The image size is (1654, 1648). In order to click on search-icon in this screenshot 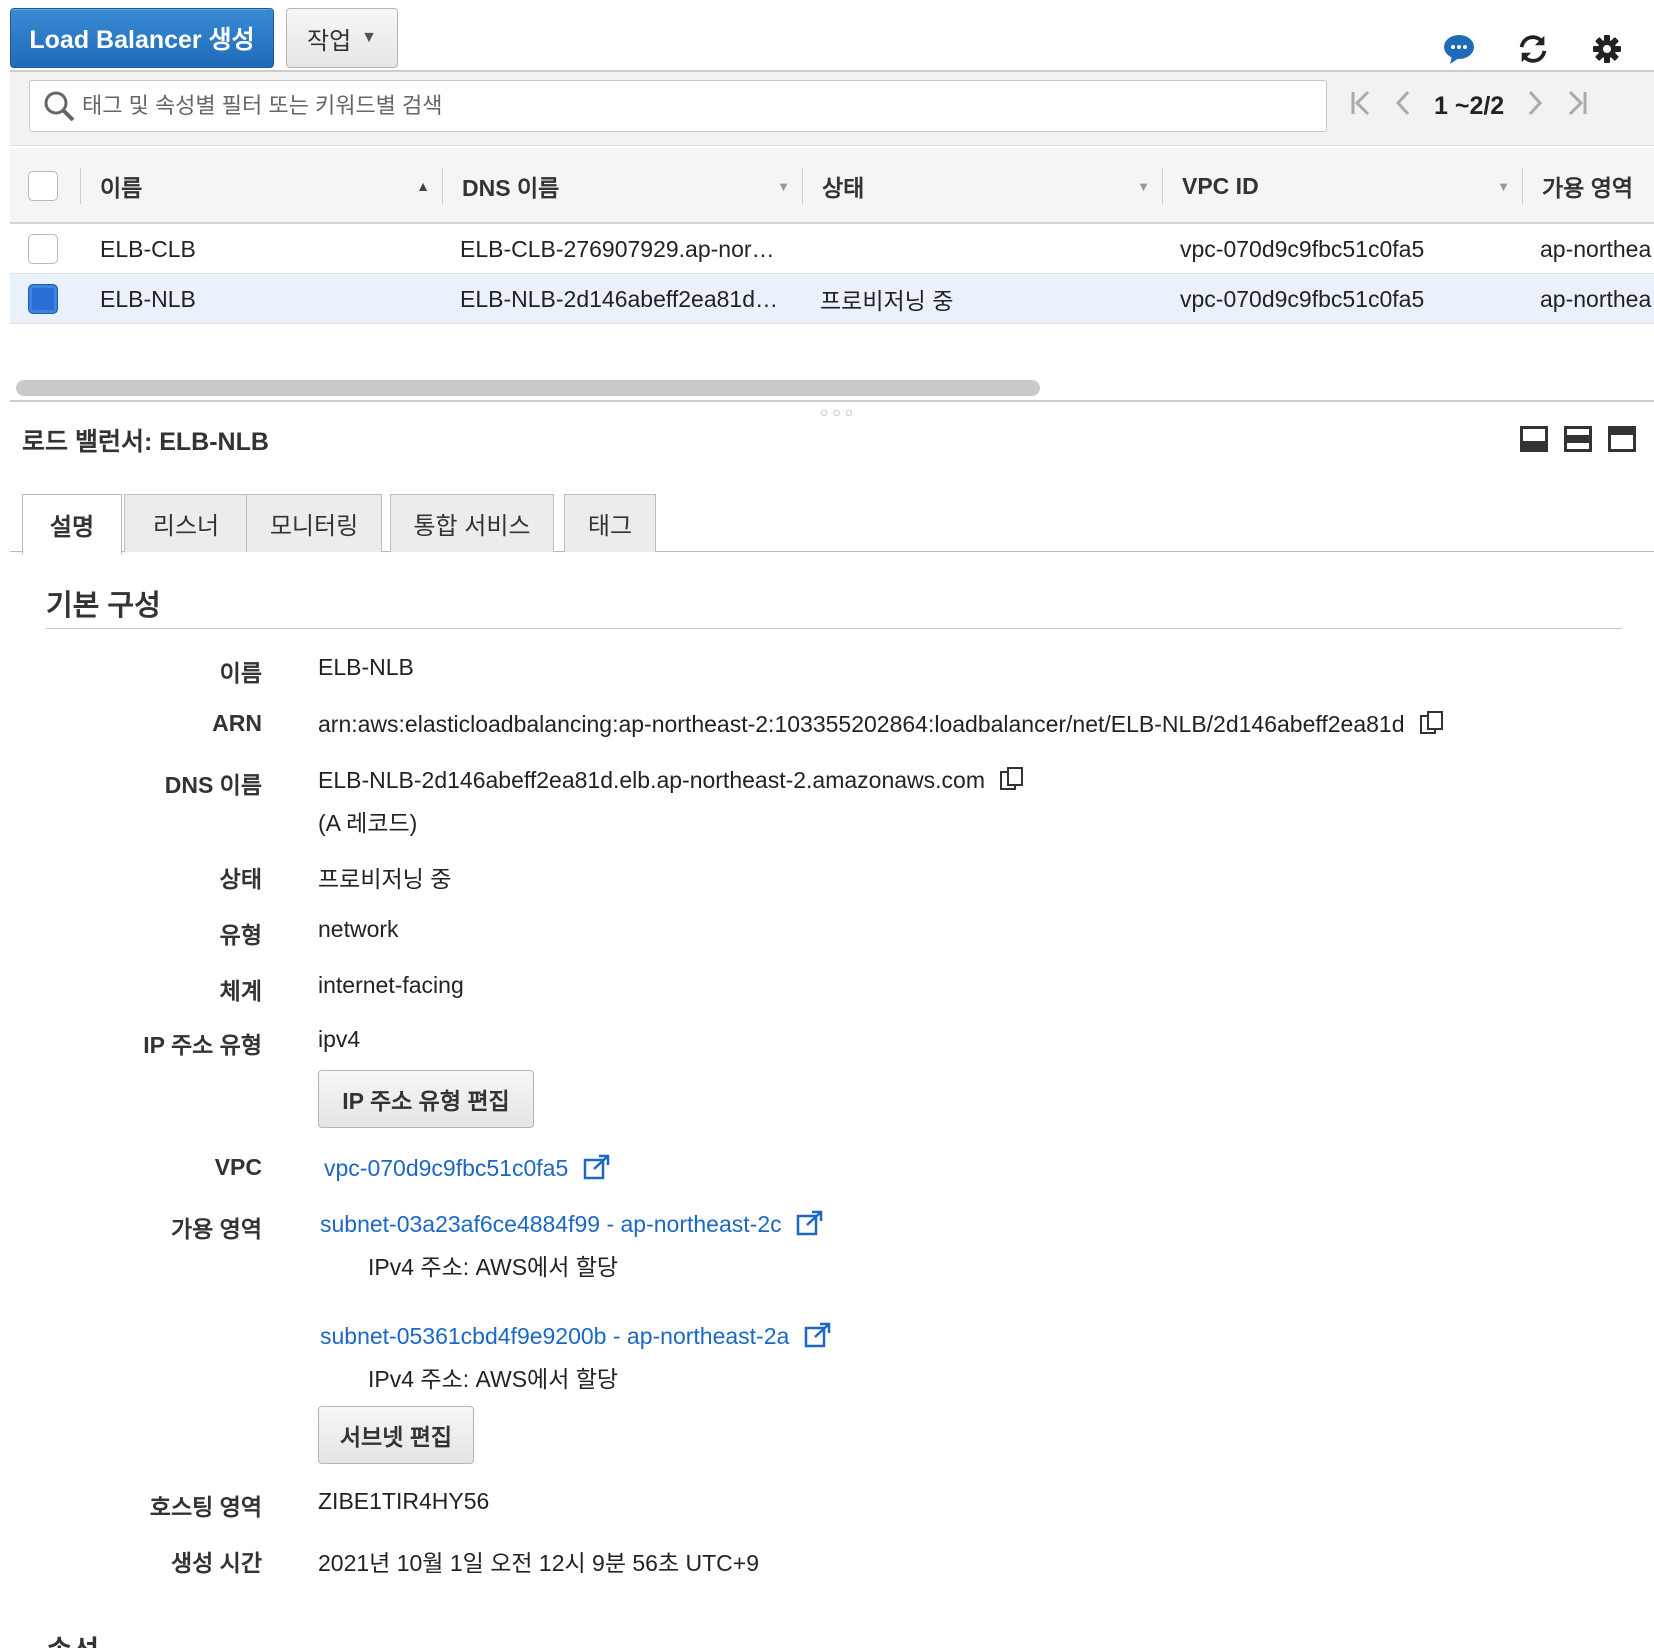, I will do `click(59, 106)`.